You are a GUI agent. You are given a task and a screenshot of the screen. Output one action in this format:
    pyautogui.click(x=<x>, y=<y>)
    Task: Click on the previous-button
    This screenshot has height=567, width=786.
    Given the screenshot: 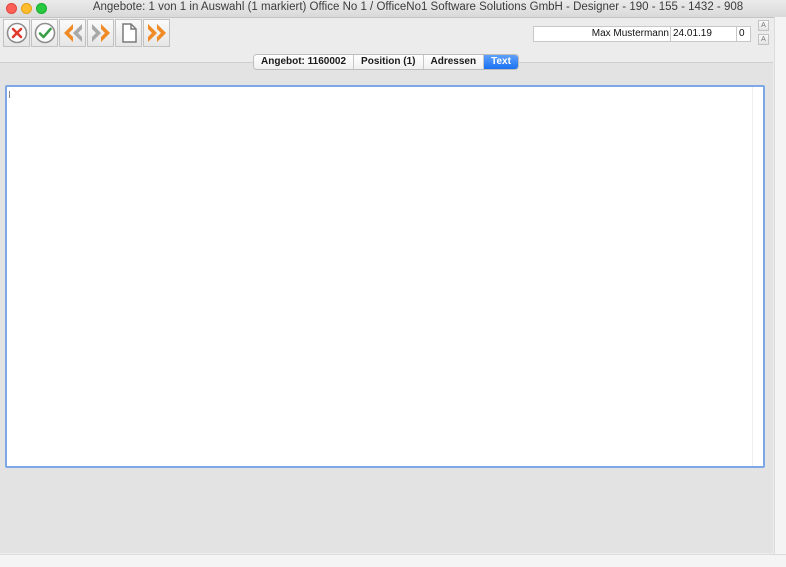 What is the action you would take?
    pyautogui.click(x=72, y=33)
    